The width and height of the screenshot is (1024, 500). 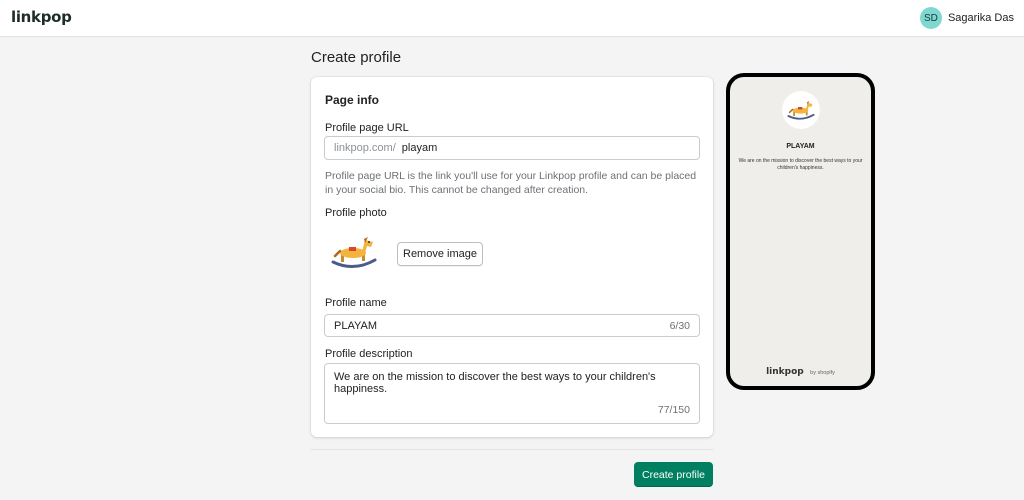 I want to click on divider, so click(x=512, y=449).